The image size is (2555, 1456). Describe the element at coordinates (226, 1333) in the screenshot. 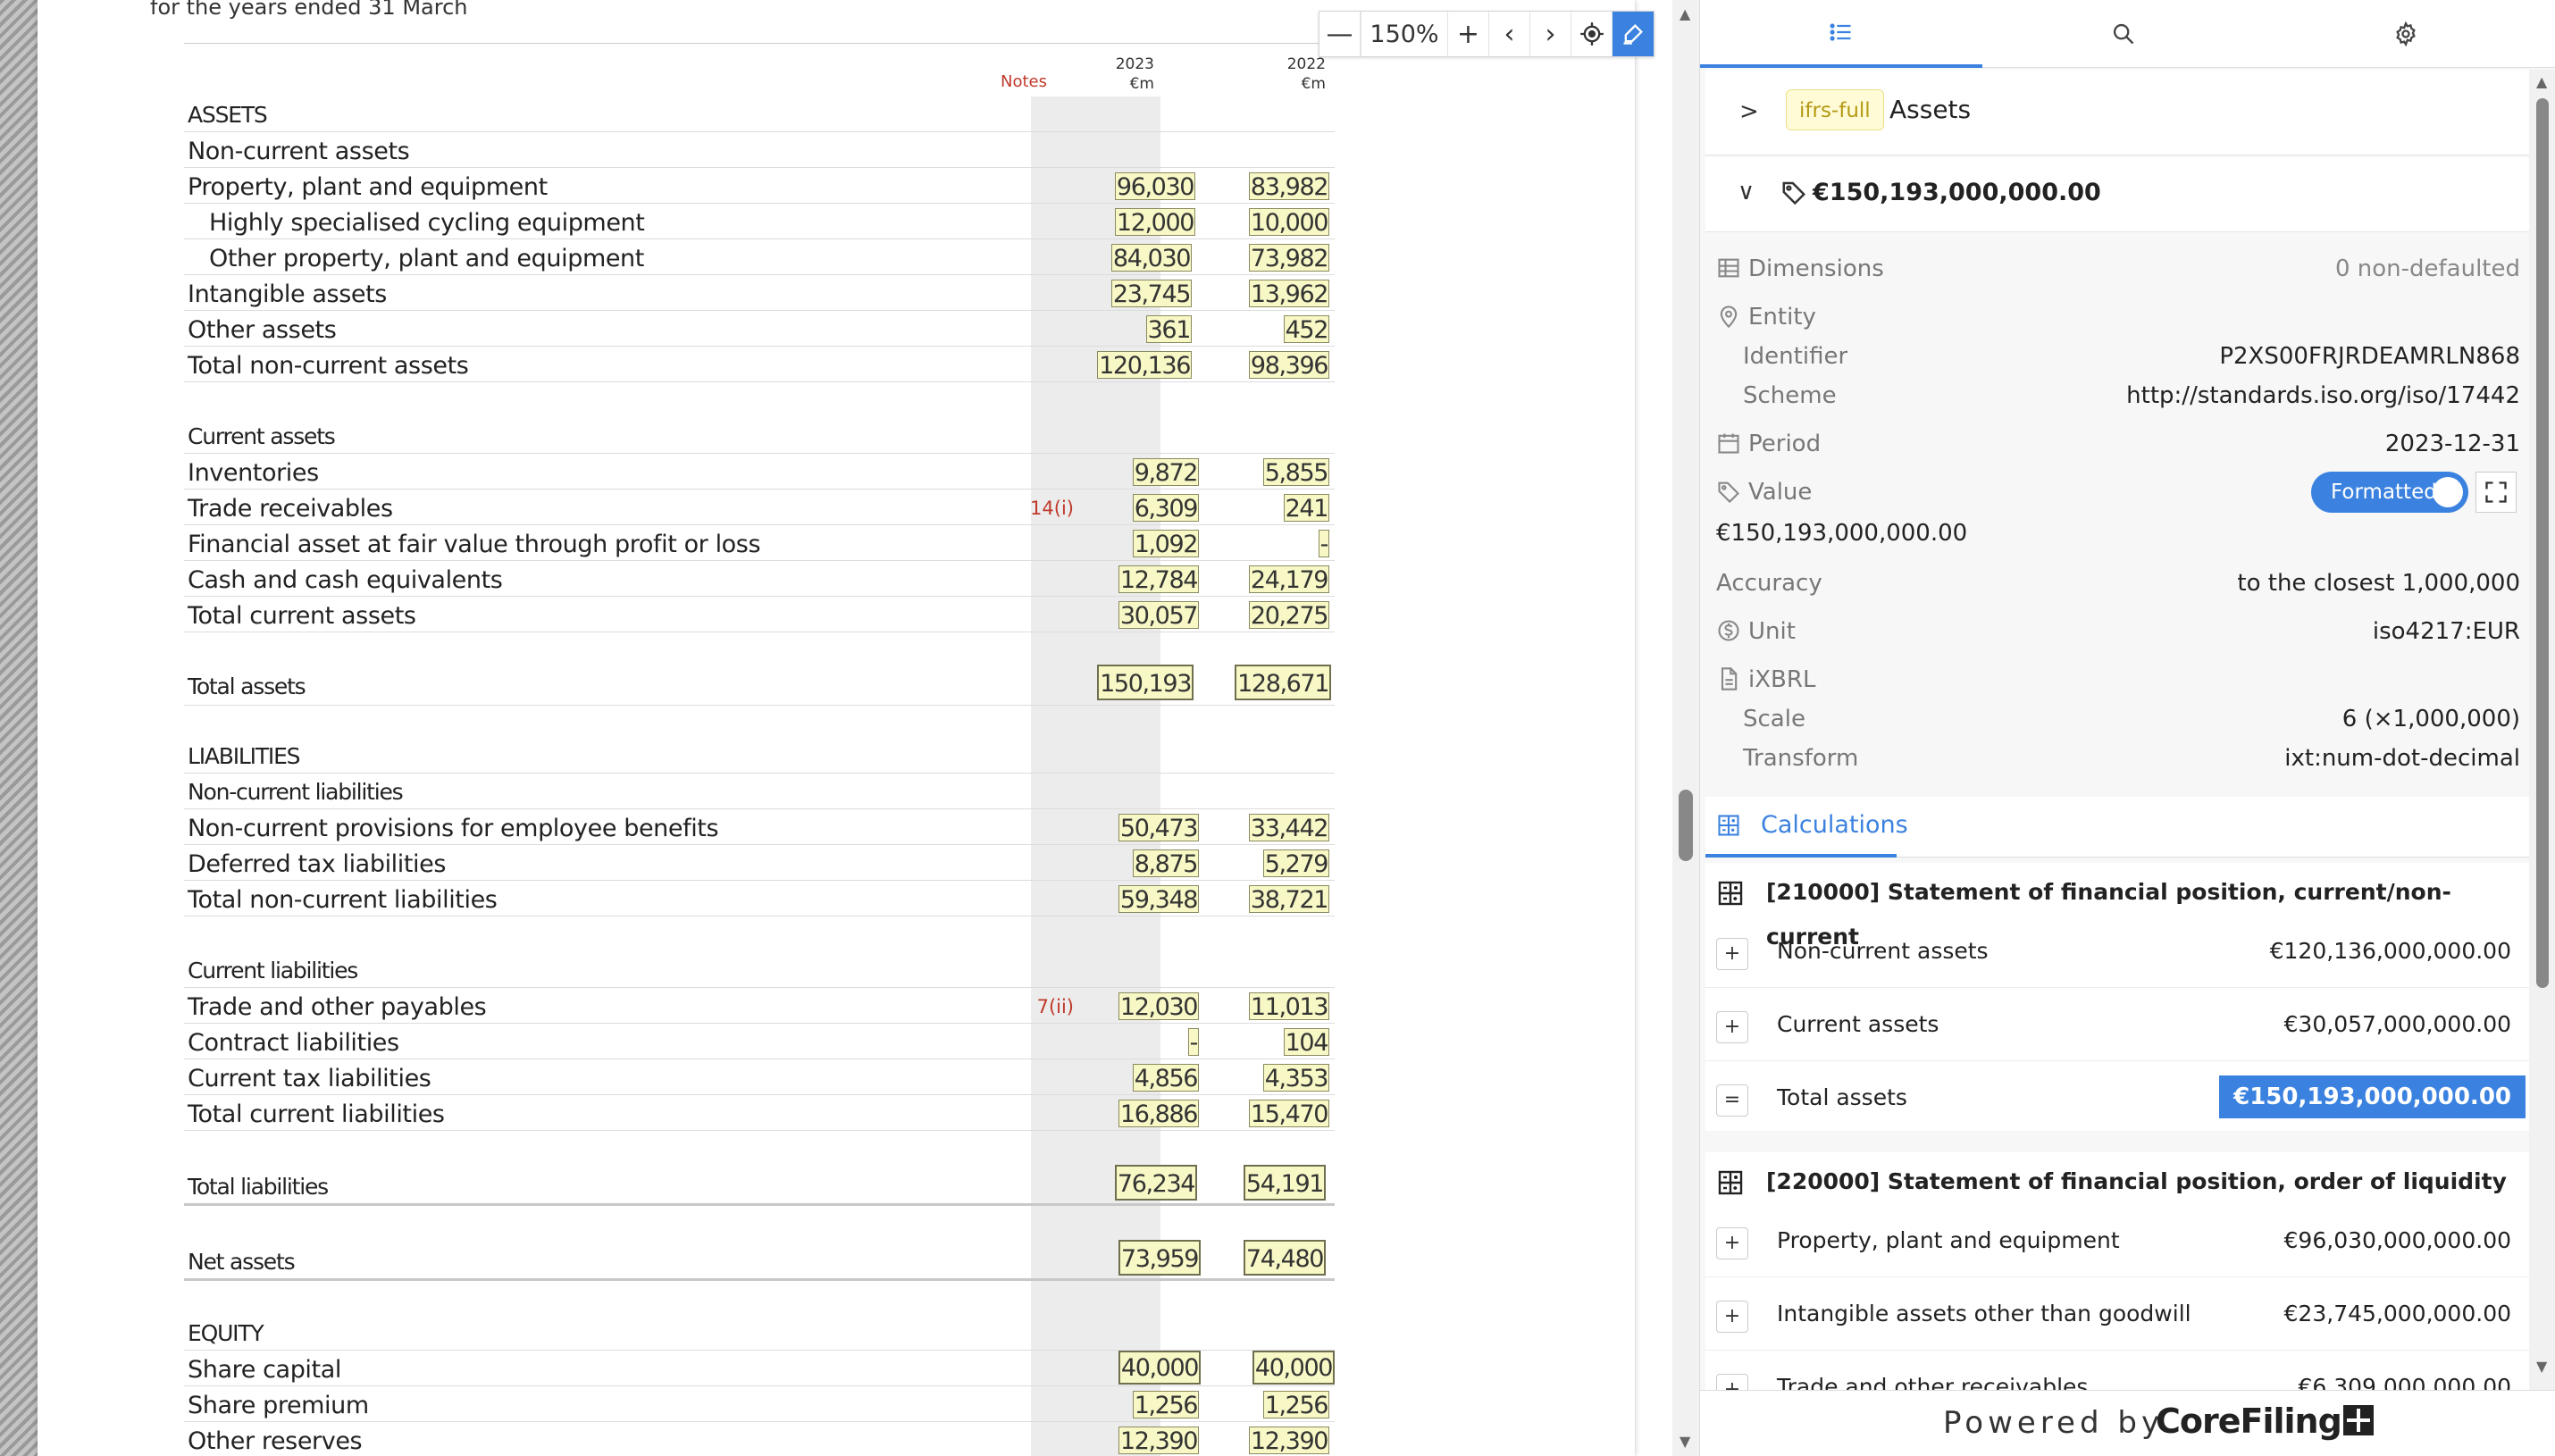

I see `row-label: EQUITY` at that location.